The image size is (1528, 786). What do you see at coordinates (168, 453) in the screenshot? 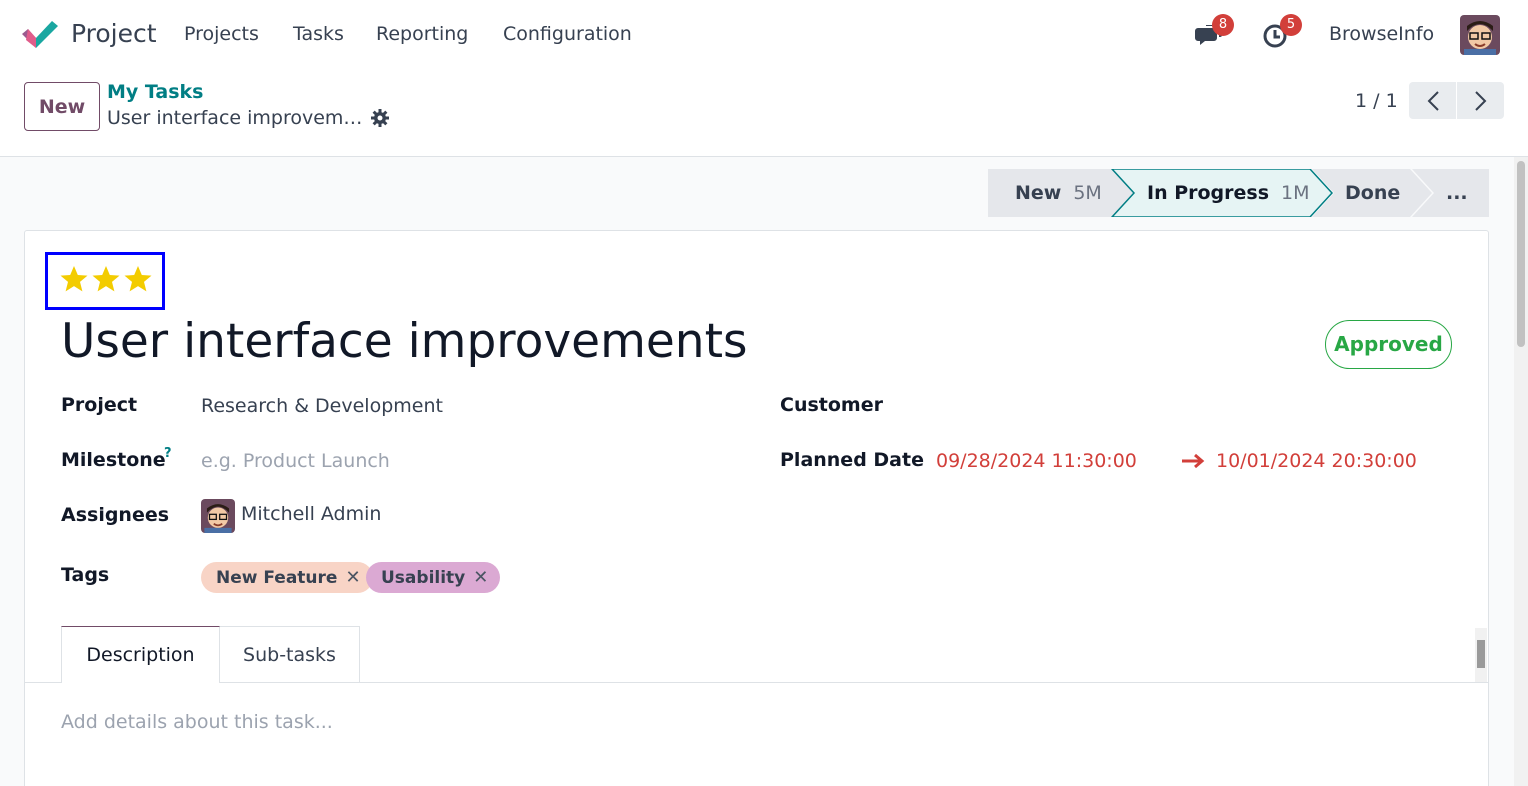
I see `milestone-help-tooltip: ?` at bounding box center [168, 453].